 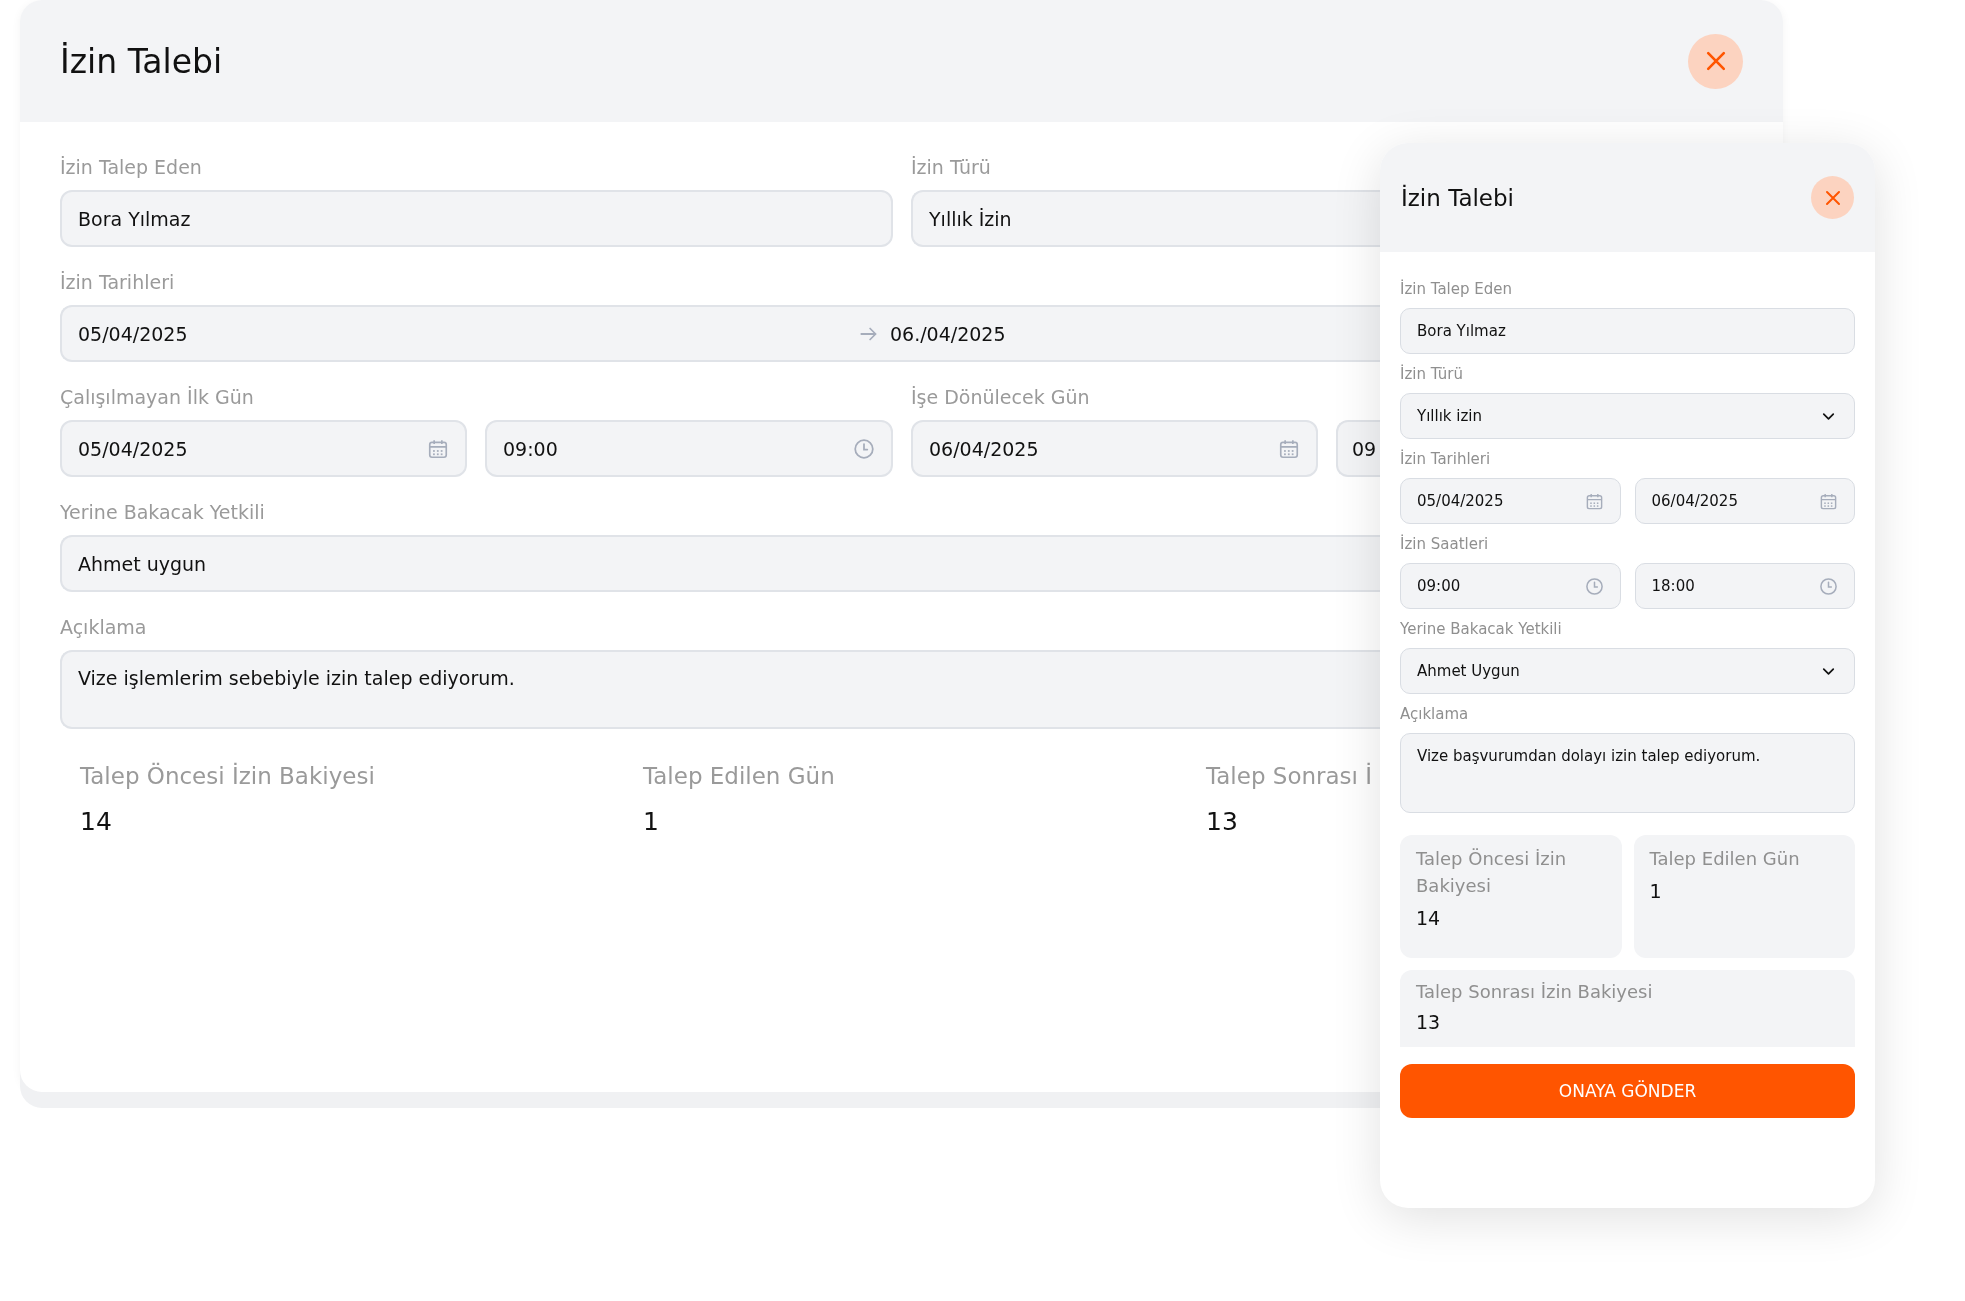 What do you see at coordinates (1627, 773) in the screenshot?
I see `text-area: Vize başvurumdan dolayı izin talep ediyorum.` at bounding box center [1627, 773].